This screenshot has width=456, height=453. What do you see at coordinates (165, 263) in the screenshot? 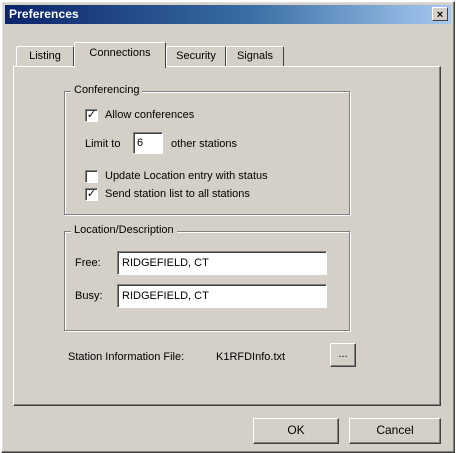
I see `free-location-value: RIDGEFIELD, CT` at bounding box center [165, 263].